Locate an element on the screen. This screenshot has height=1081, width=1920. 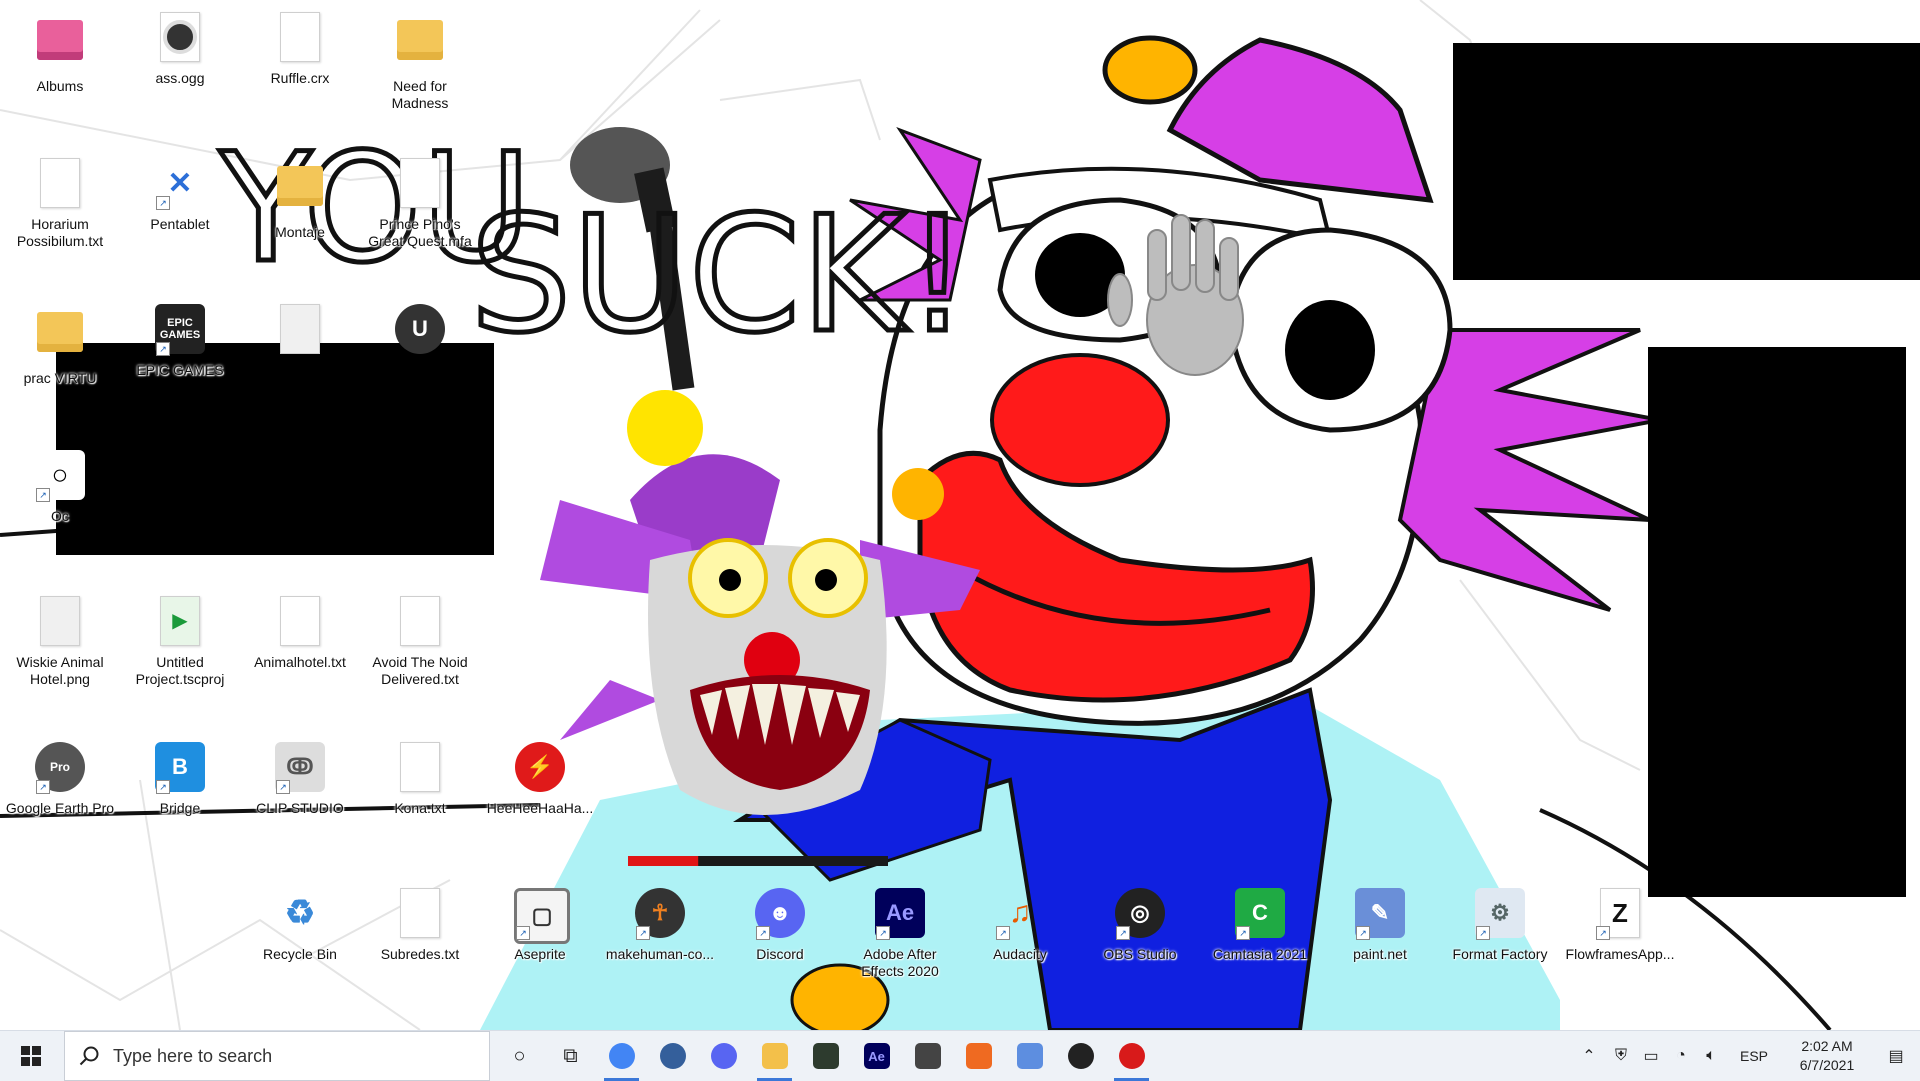
discord-icon: ☻ ↗ is located at coordinates (780, 914).